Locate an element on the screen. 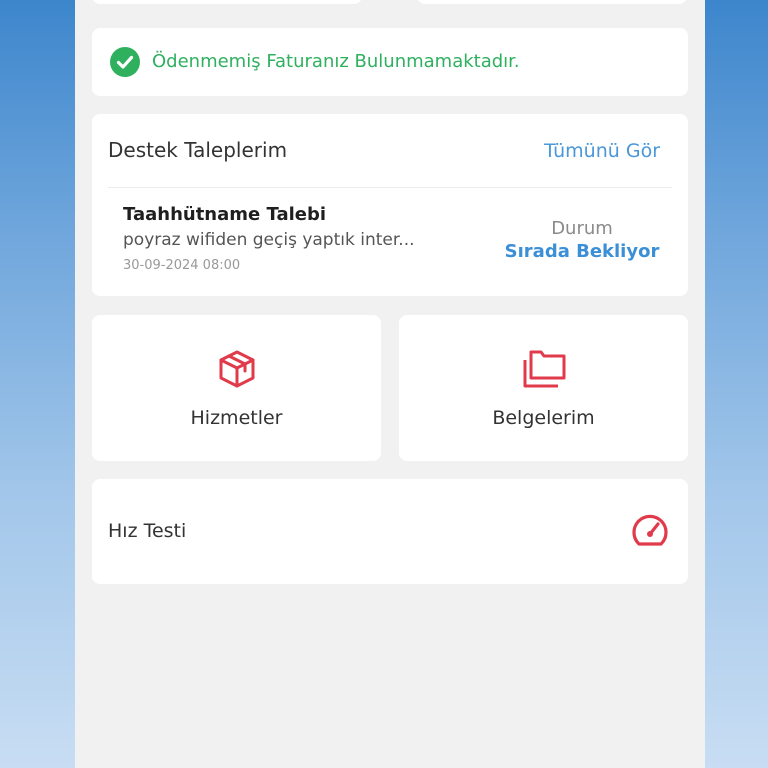 The height and width of the screenshot is (768, 768). documents-tile: Belgelerim is located at coordinates (543, 388).